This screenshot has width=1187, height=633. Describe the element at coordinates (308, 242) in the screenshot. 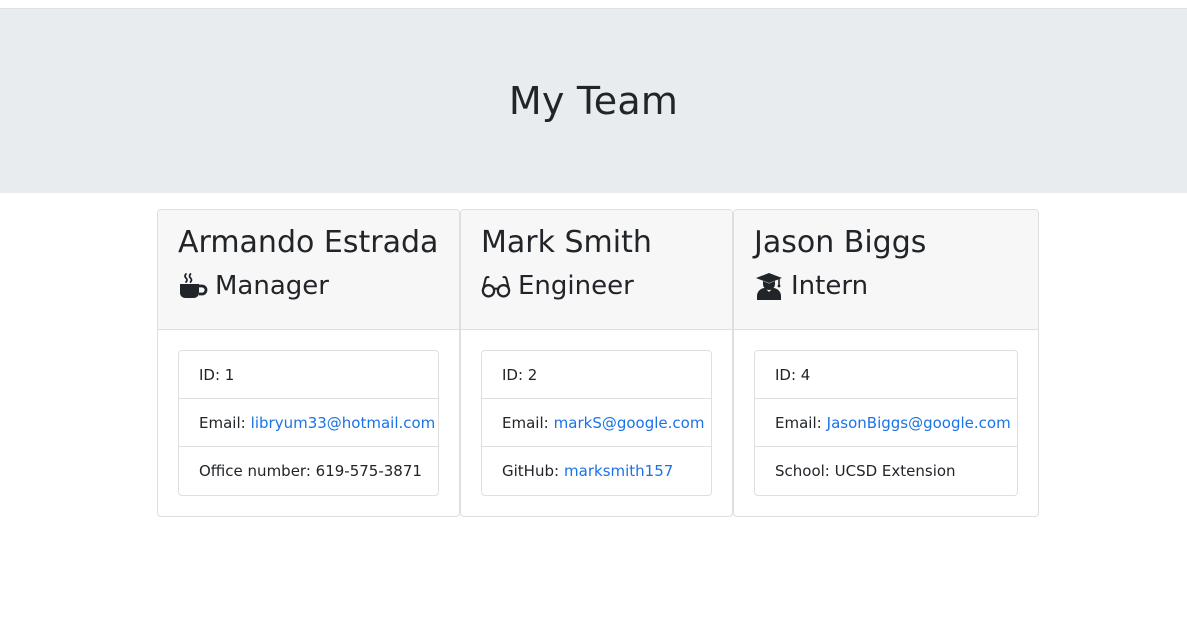

I see `employee-name: Armando Estrada` at that location.